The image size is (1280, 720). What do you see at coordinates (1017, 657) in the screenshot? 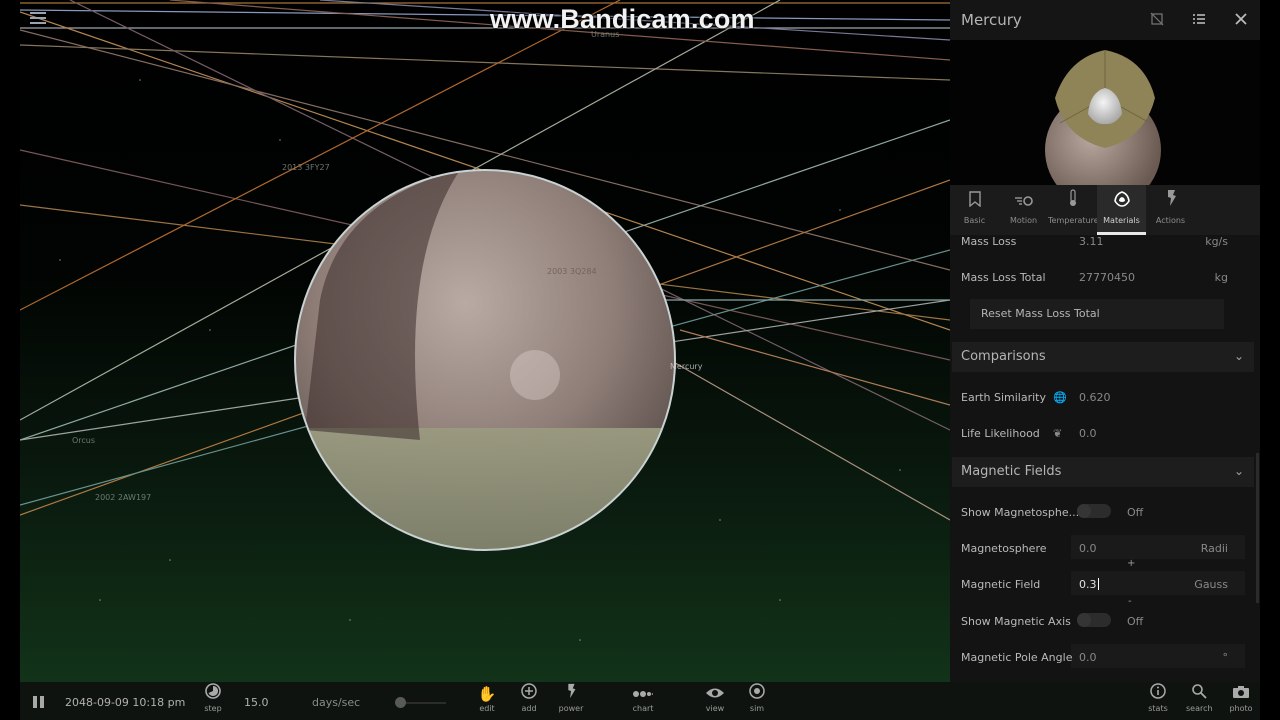
I see `magnetic-pole-angle-label: Magnetic Pole Angle` at bounding box center [1017, 657].